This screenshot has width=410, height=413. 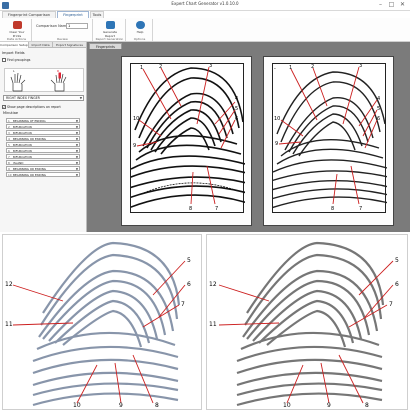 What do you see at coordinates (367, 405) in the screenshot?
I see `marker-label: 8` at bounding box center [367, 405].